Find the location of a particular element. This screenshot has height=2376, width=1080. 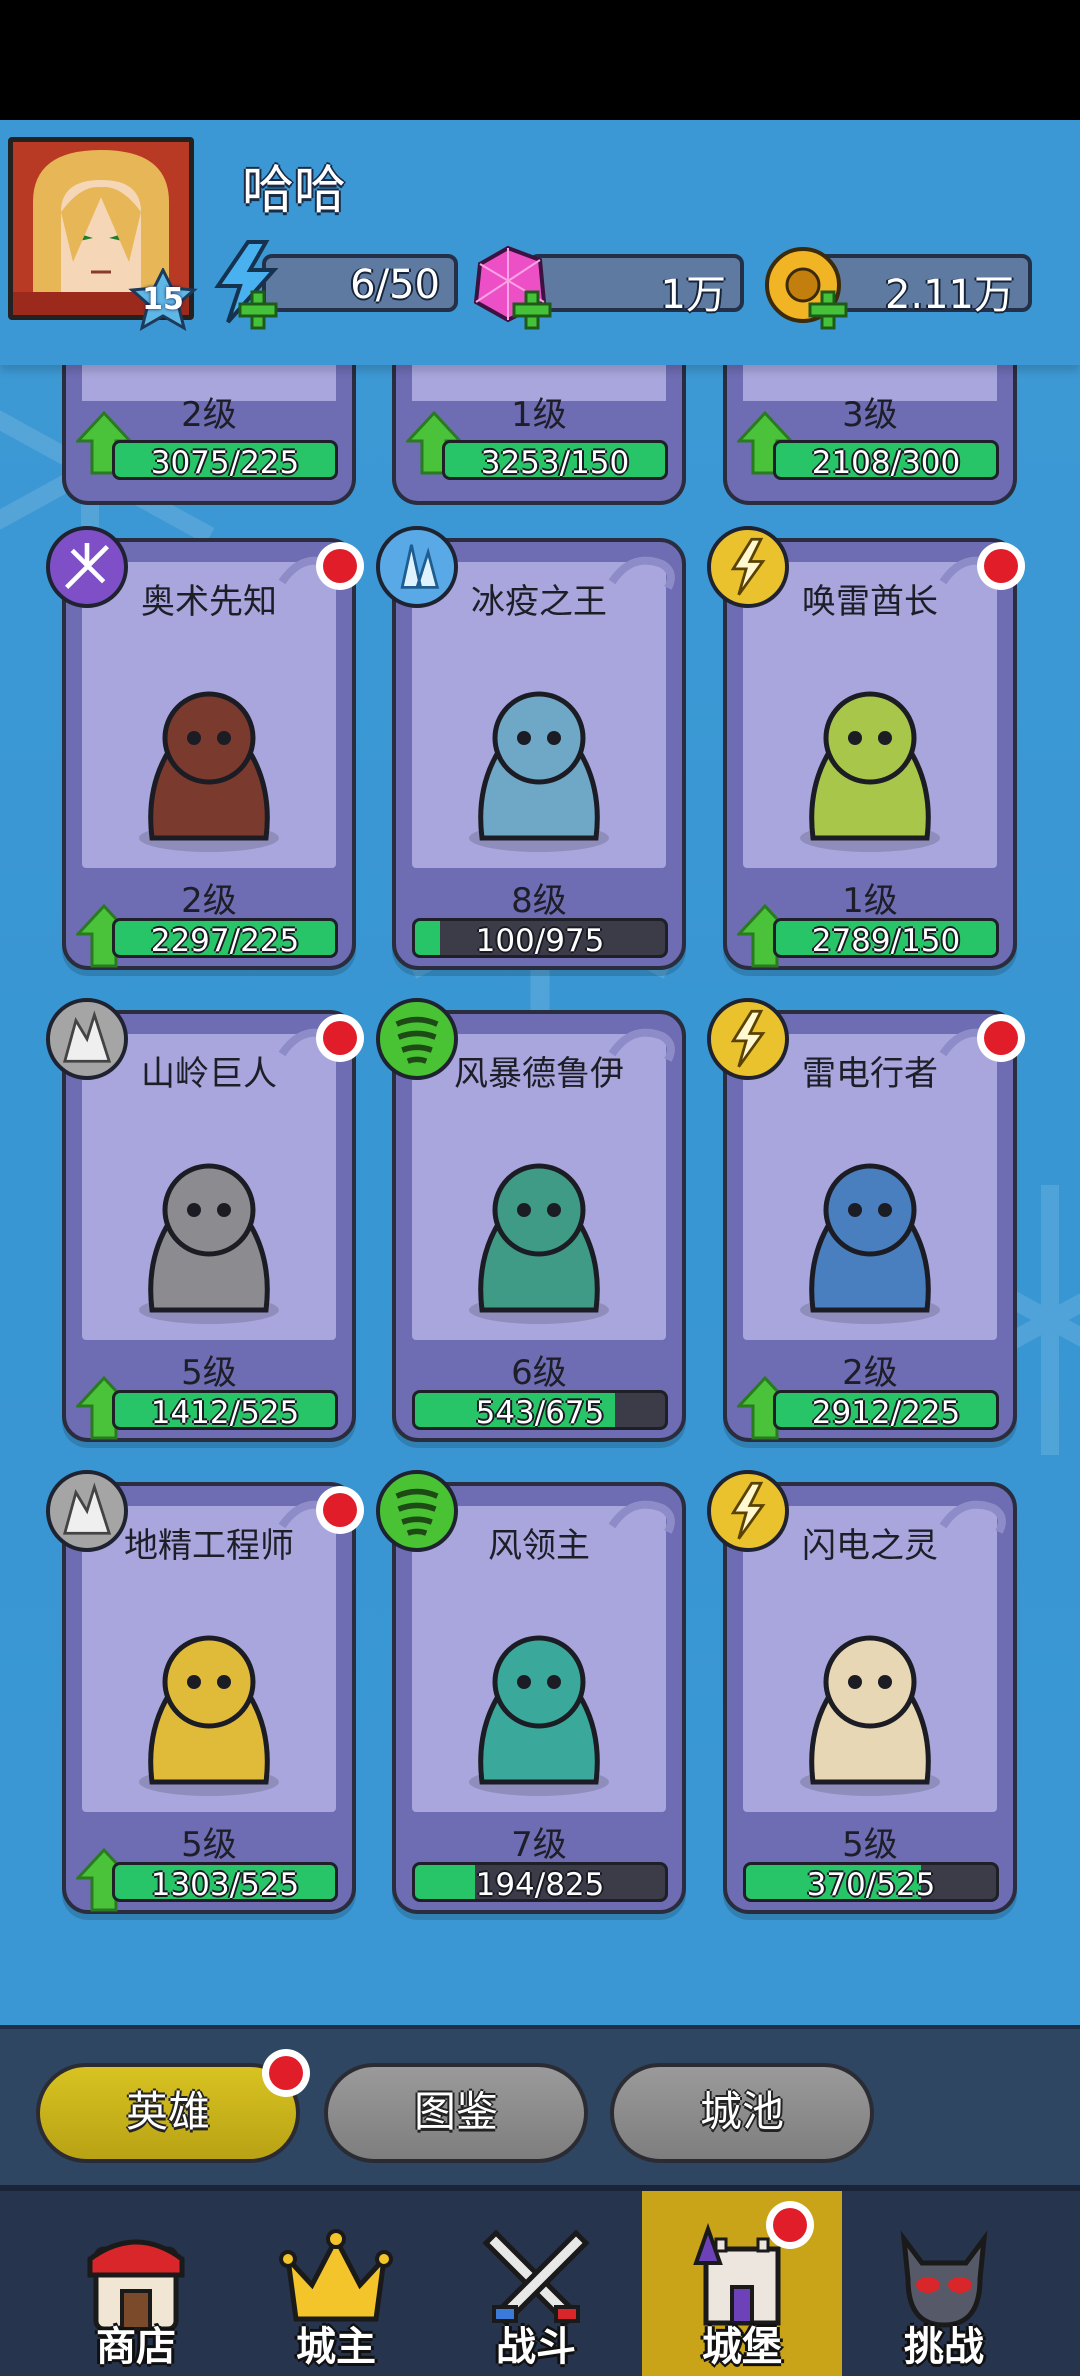

status-bar is located at coordinates (540, 60).